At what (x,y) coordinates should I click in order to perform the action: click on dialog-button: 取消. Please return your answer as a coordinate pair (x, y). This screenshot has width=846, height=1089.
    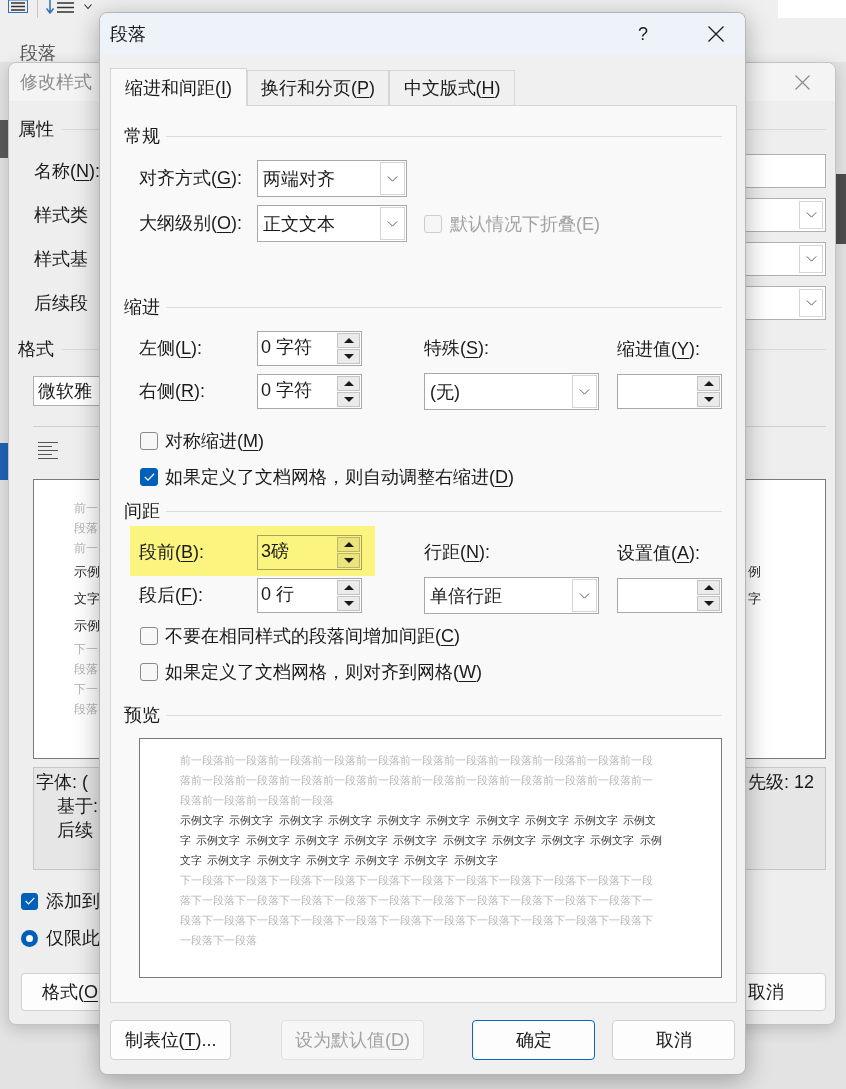
    Looking at the image, I should click on (673, 1040).